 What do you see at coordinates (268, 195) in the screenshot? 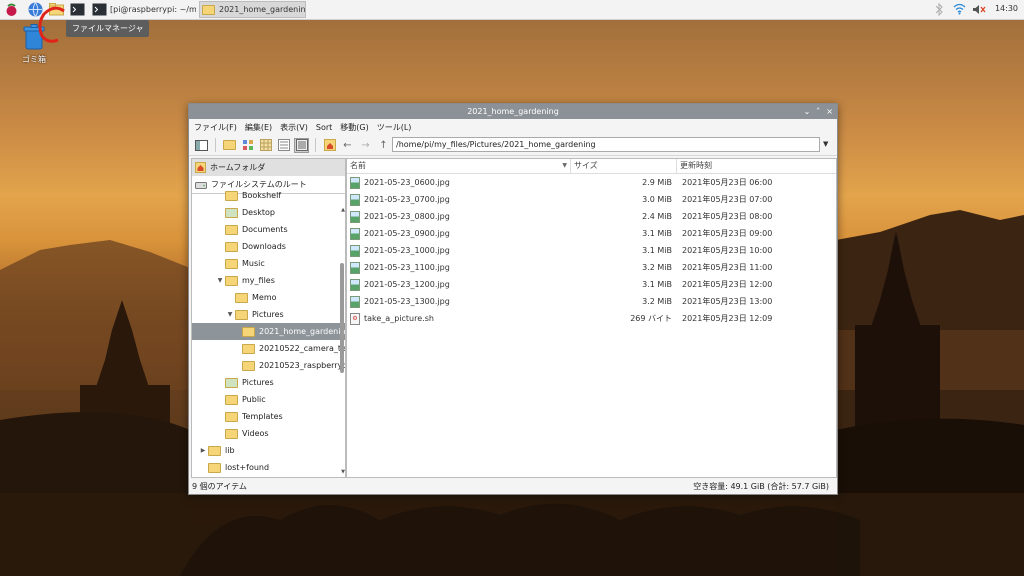
I see `tree-item-bookshelf: Bookshelf` at bounding box center [268, 195].